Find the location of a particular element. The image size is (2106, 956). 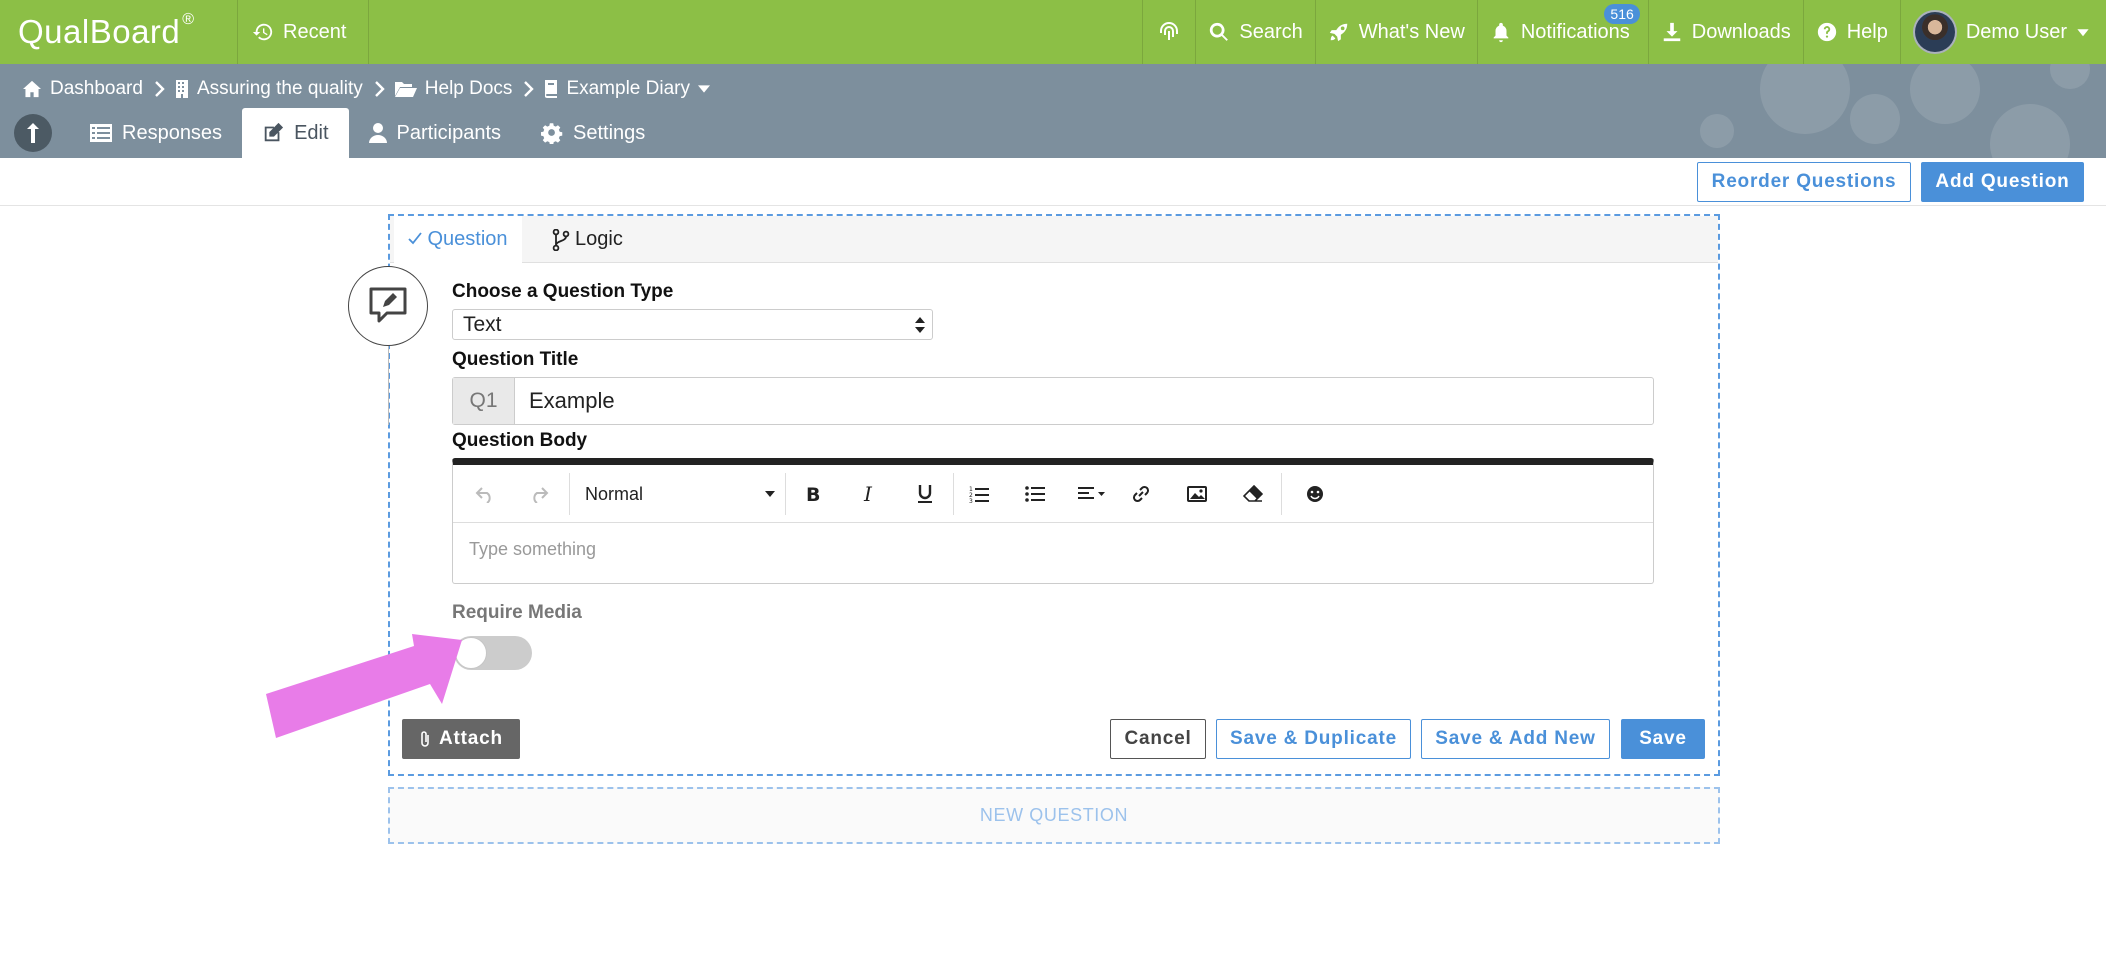

italic-icon: I is located at coordinates (868, 494).